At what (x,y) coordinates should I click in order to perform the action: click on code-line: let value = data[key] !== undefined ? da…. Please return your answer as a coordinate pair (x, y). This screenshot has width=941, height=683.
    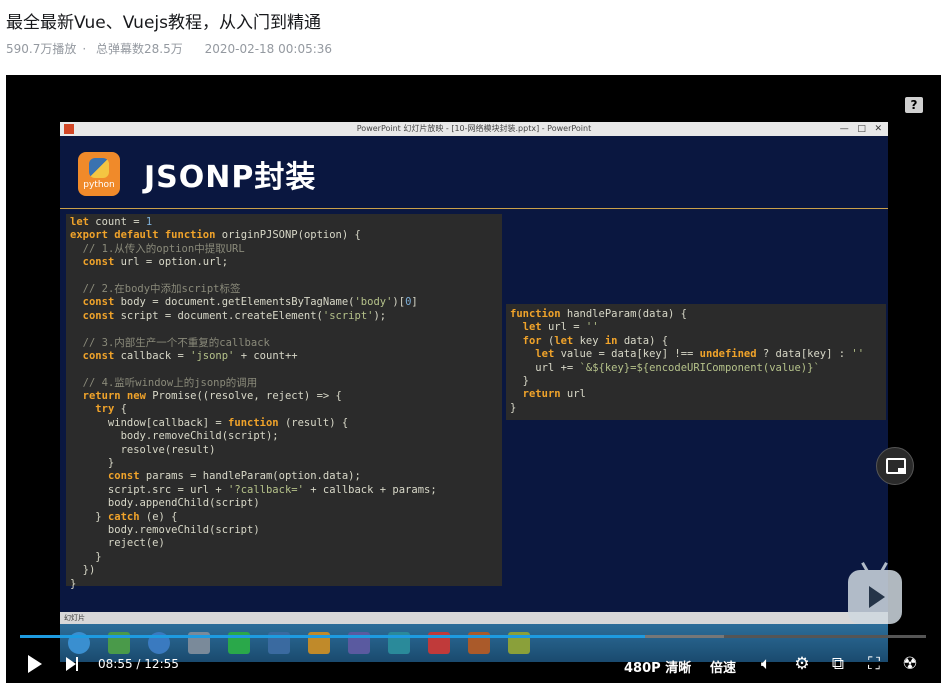
    Looking at the image, I should click on (700, 354).